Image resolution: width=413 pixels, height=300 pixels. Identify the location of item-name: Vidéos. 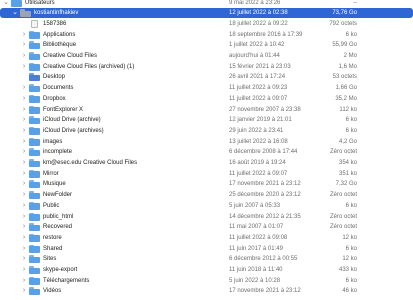
(52, 291).